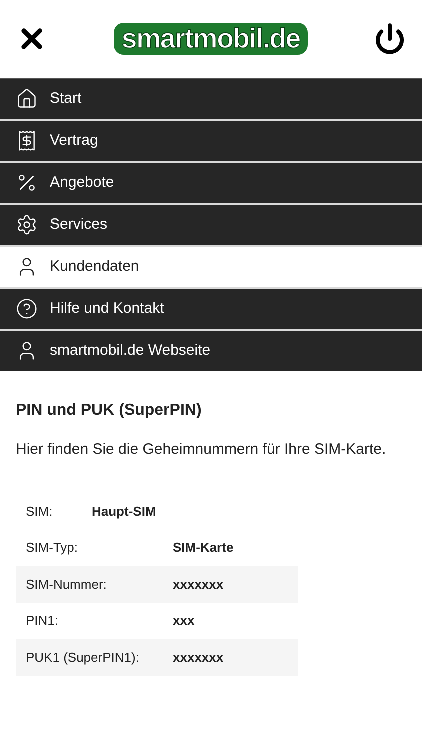  I want to click on power-icon, so click(390, 39).